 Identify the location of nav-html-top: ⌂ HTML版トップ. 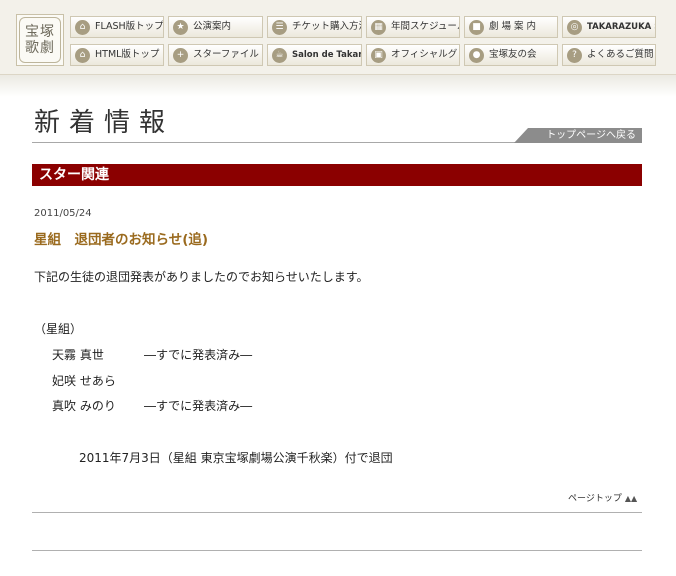
(117, 55).